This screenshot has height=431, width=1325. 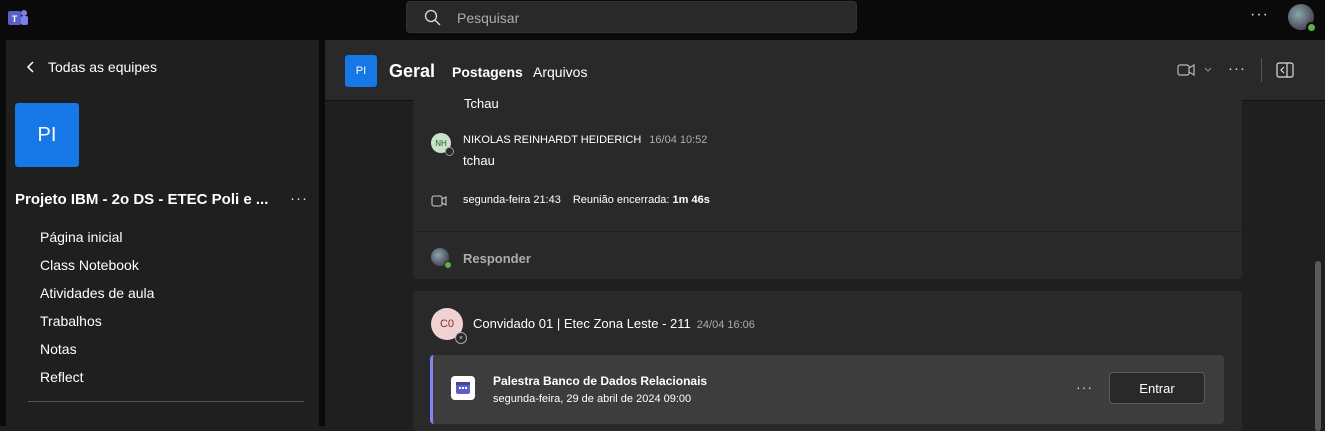 What do you see at coordinates (512, 200) in the screenshot?
I see `meeting-day: segunda-feira 21:43` at bounding box center [512, 200].